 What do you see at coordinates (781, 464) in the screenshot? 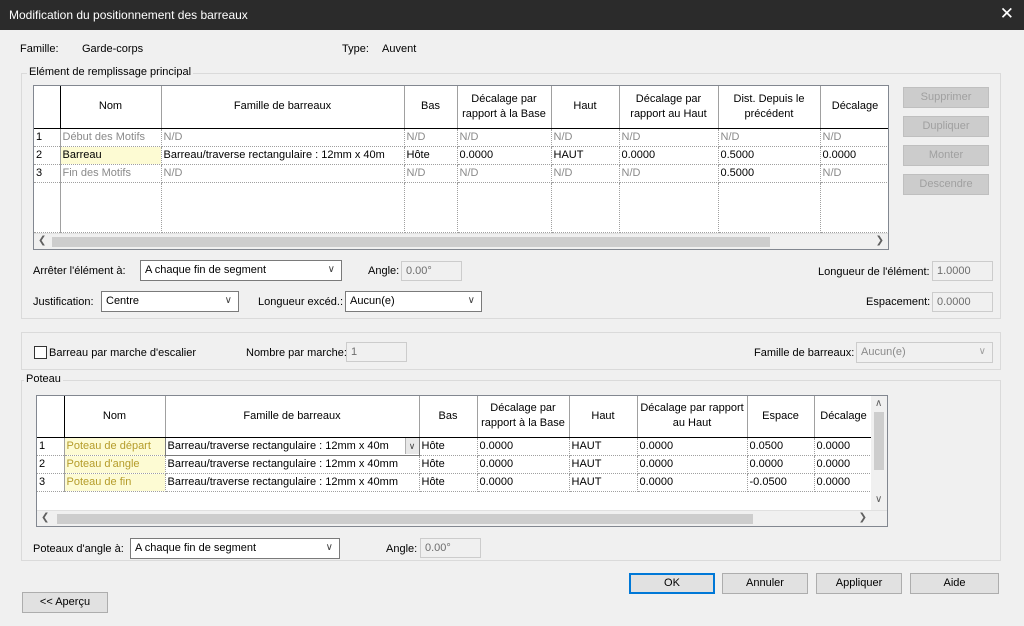
I see `cell-space: 0.0000` at bounding box center [781, 464].